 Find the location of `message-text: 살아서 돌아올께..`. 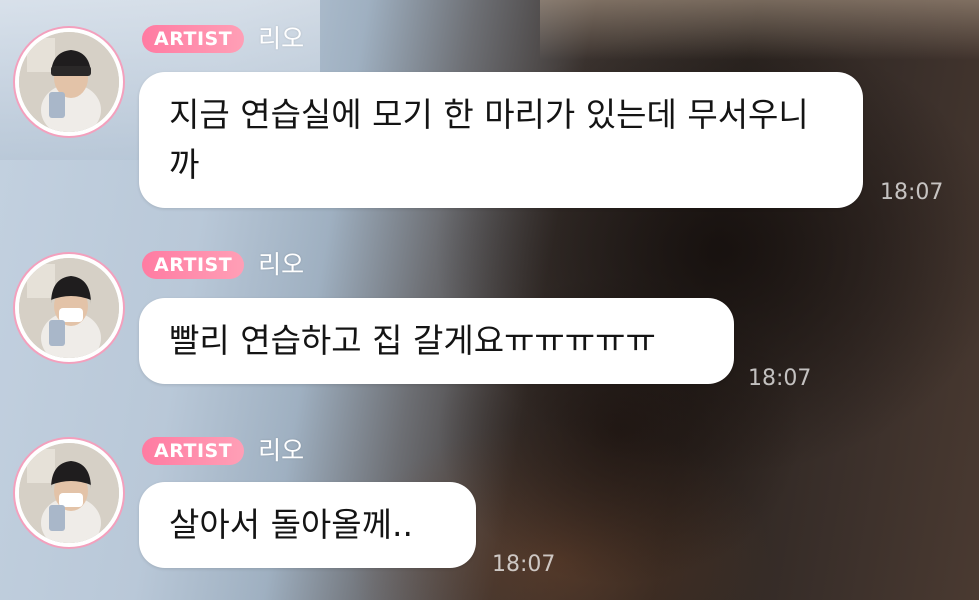

message-text: 살아서 돌아올께.. is located at coordinates (291, 524).